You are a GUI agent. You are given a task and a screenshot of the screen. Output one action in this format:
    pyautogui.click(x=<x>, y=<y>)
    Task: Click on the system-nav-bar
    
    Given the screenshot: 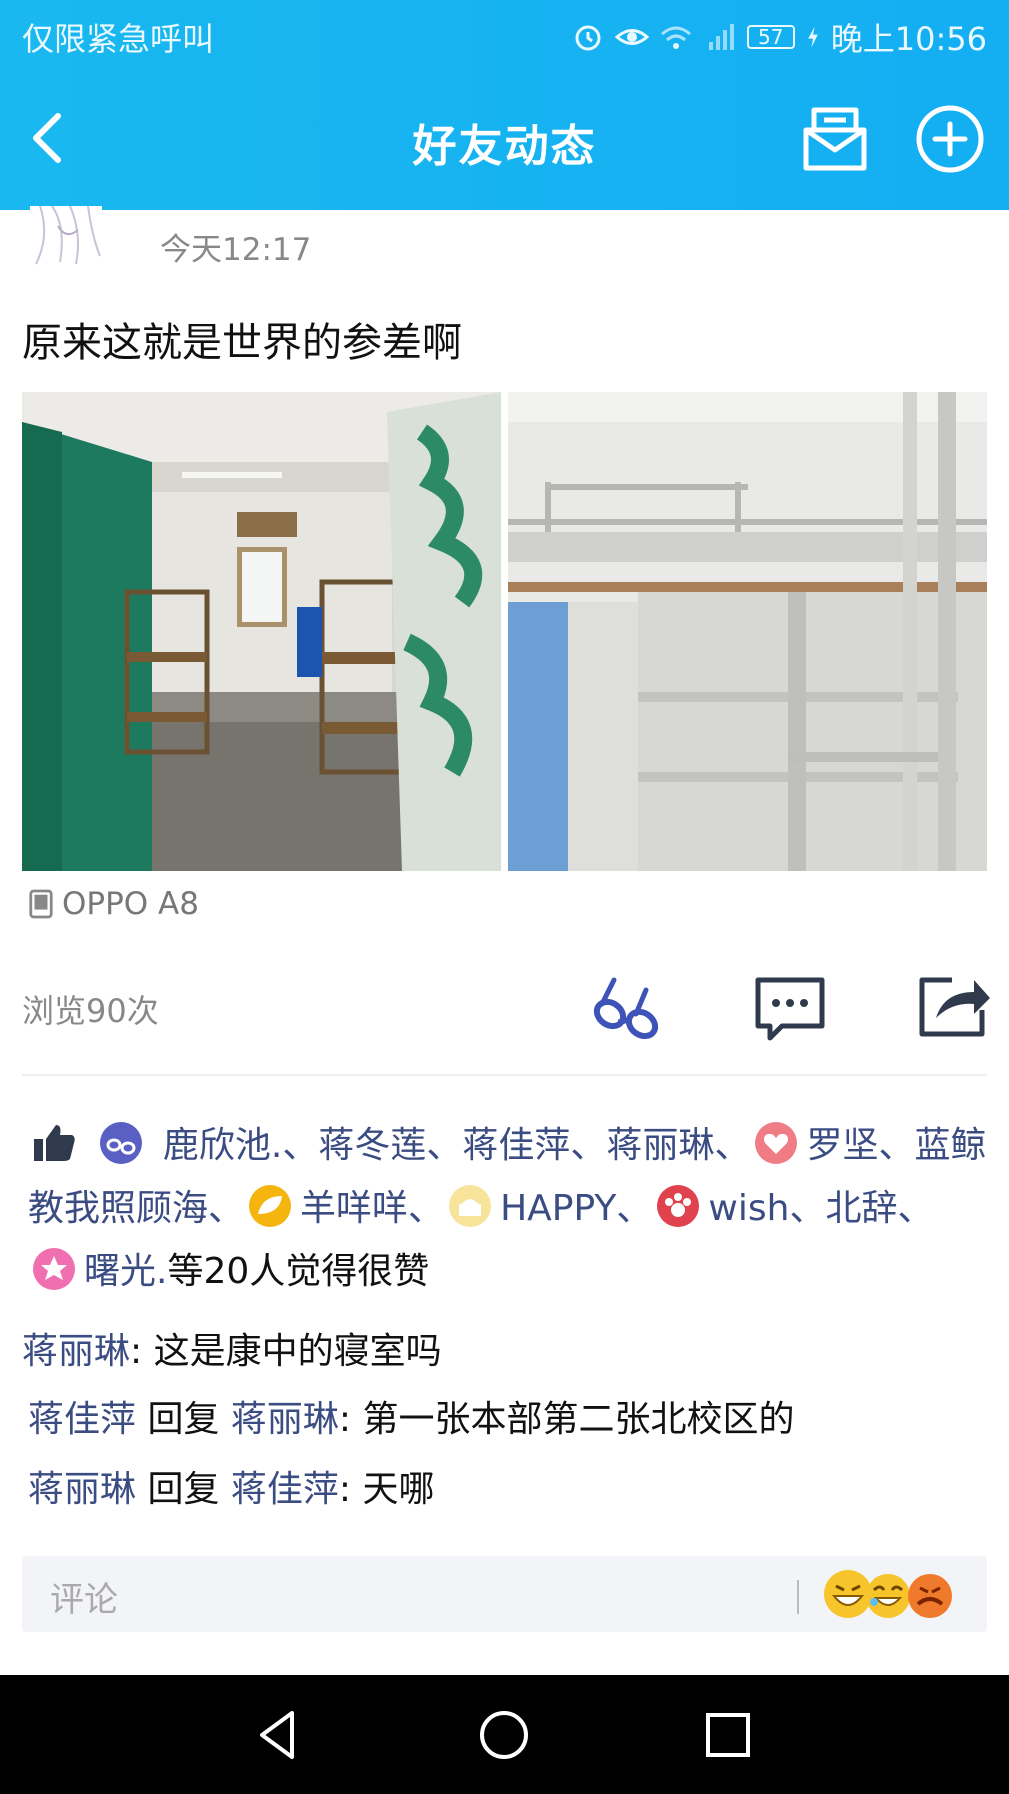 What is the action you would take?
    pyautogui.click(x=504, y=1734)
    